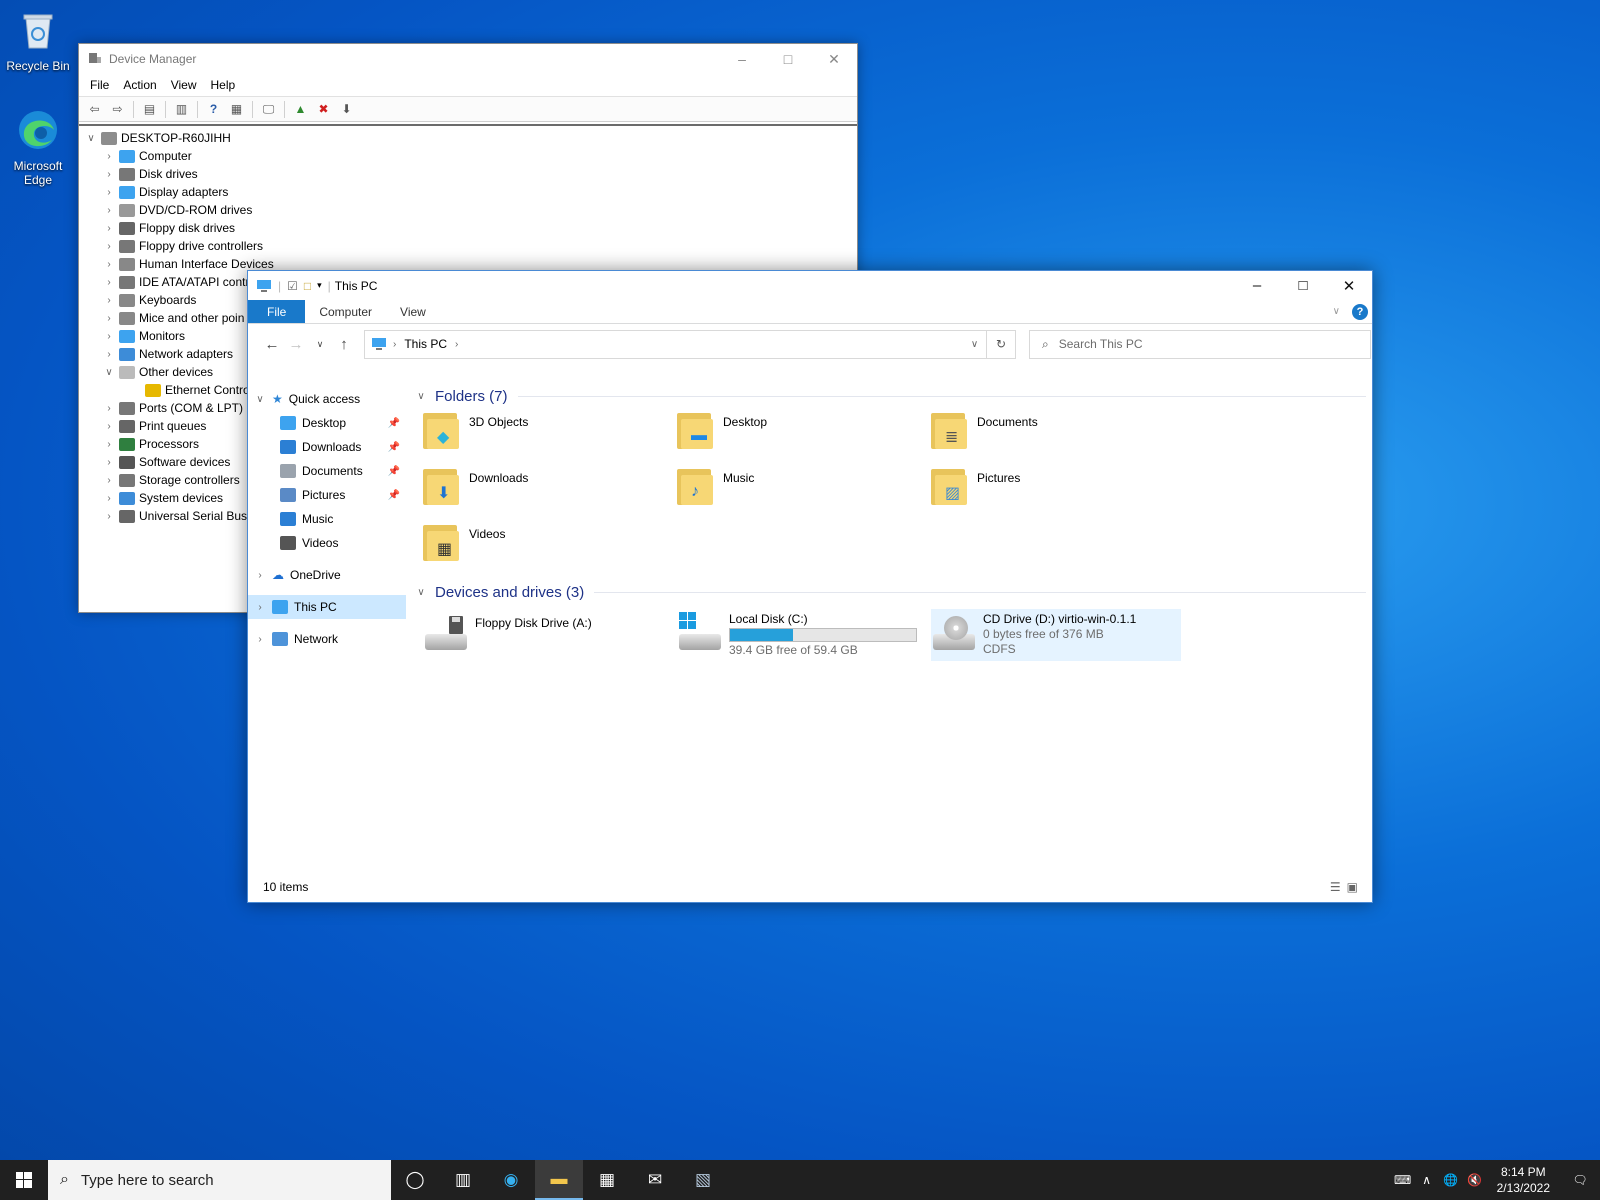  I want to click on customize-qat-icon: ▾, so click(319, 285).